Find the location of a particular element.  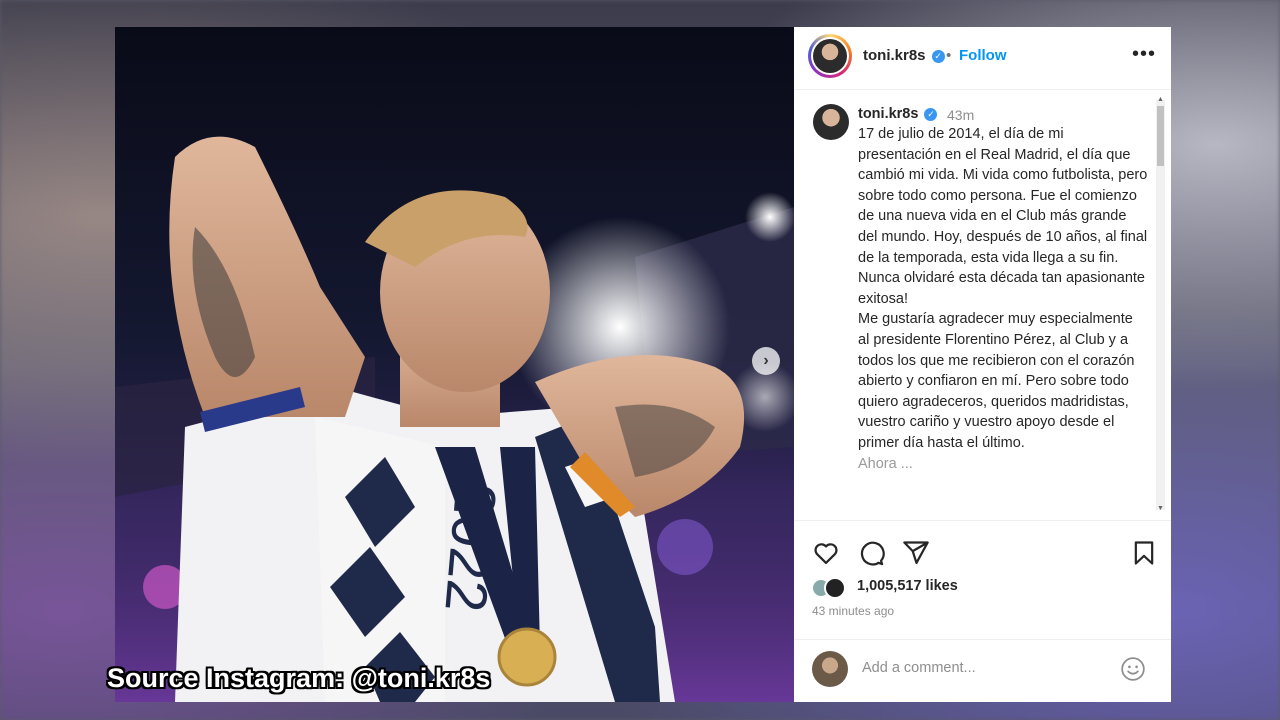

share-icon is located at coordinates (916, 553).